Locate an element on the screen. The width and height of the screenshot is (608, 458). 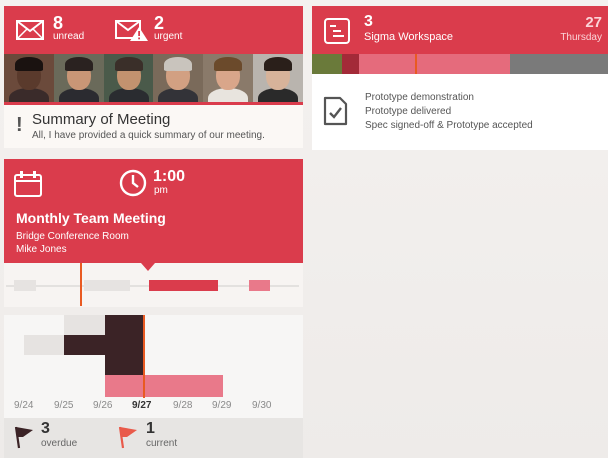
timeline-block-current is located at coordinates (183, 285).